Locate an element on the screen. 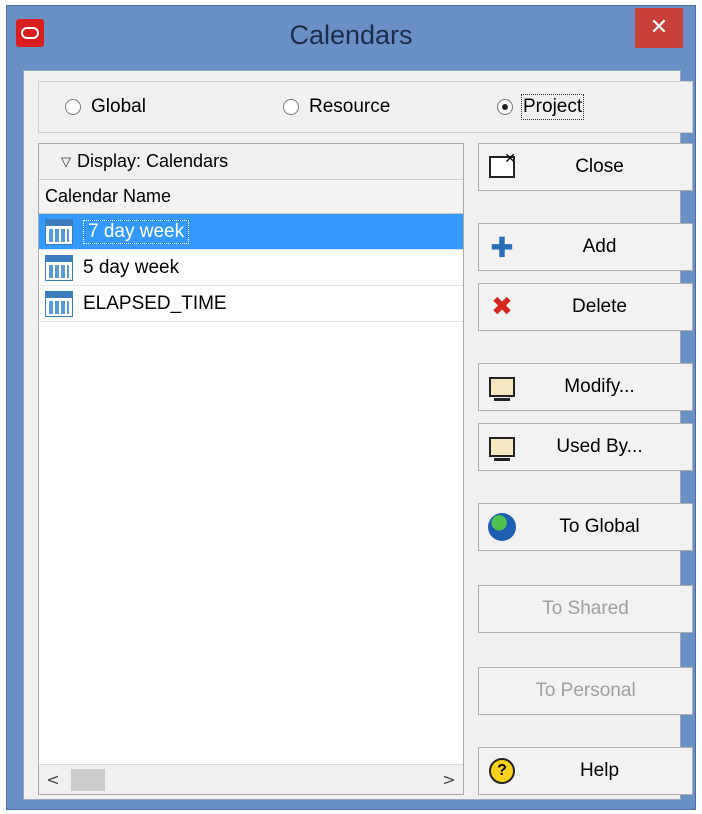 Image resolution: width=702 pixels, height=814 pixels. horizontal-scrollbar: < > is located at coordinates (251, 779).